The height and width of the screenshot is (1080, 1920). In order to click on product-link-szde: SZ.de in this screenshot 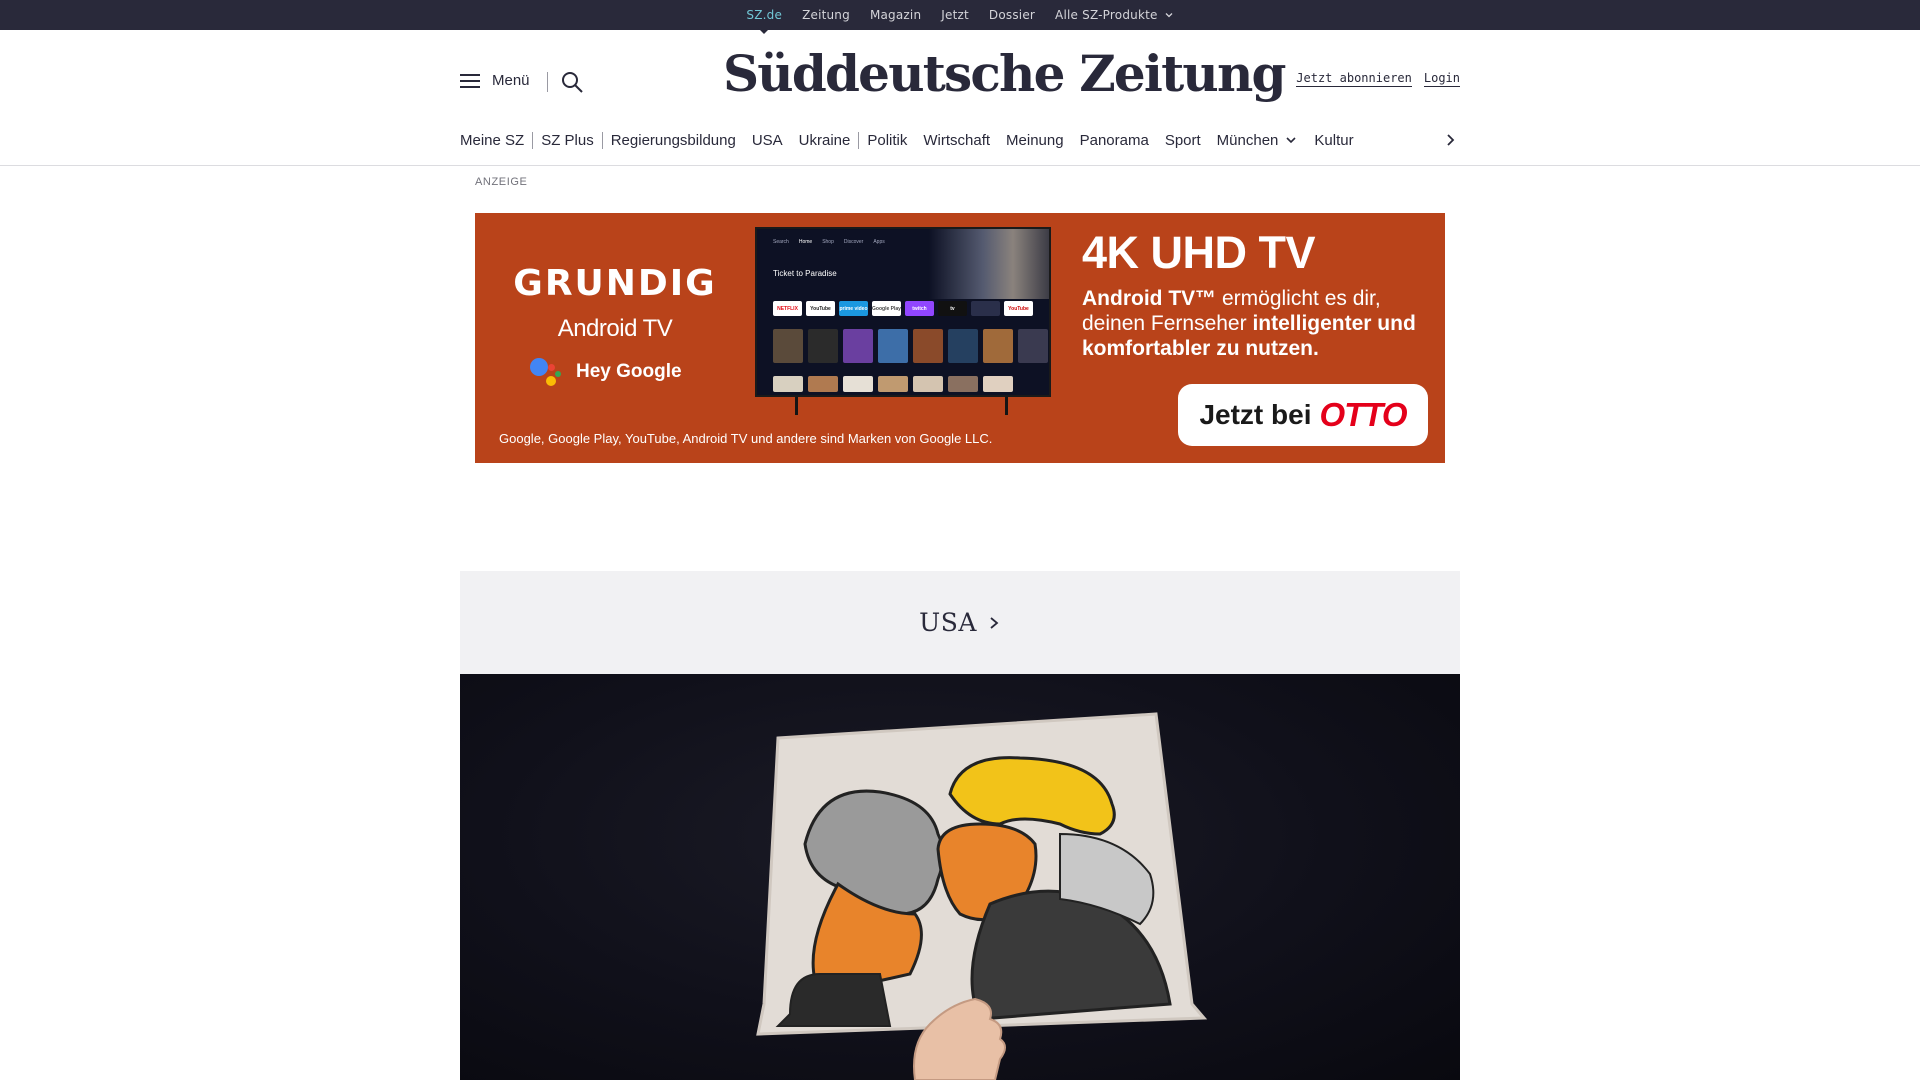, I will do `click(764, 21)`.